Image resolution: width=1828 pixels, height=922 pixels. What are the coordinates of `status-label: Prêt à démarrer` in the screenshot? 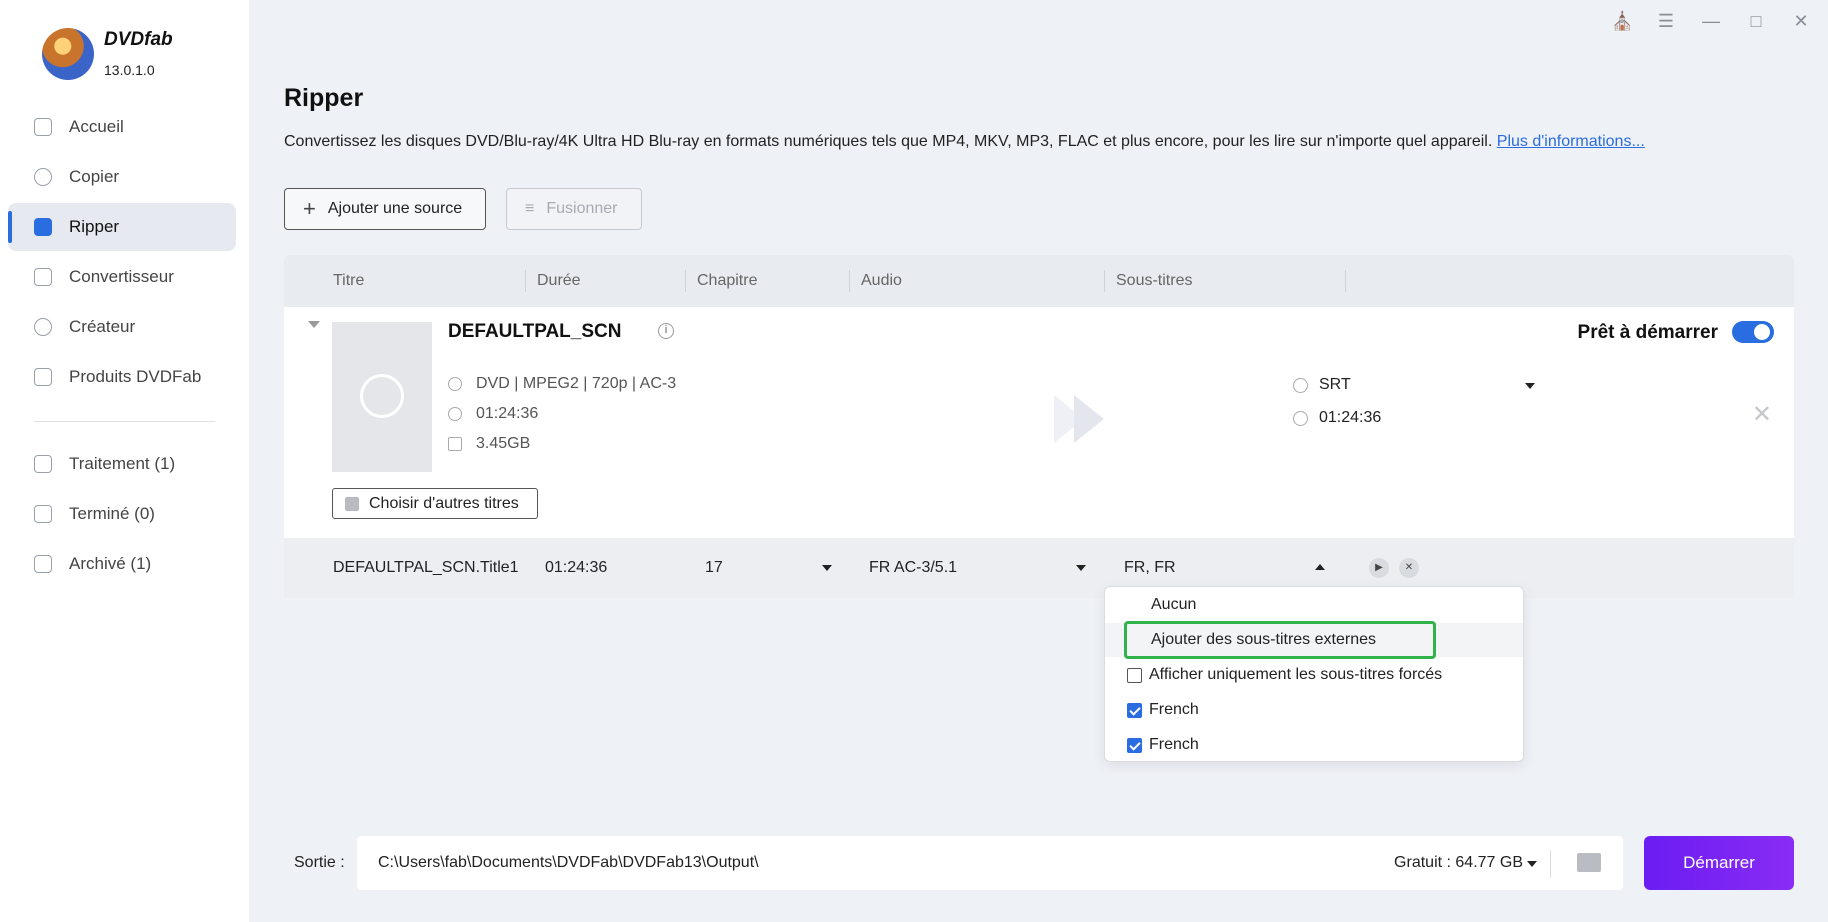 It's located at (1647, 332).